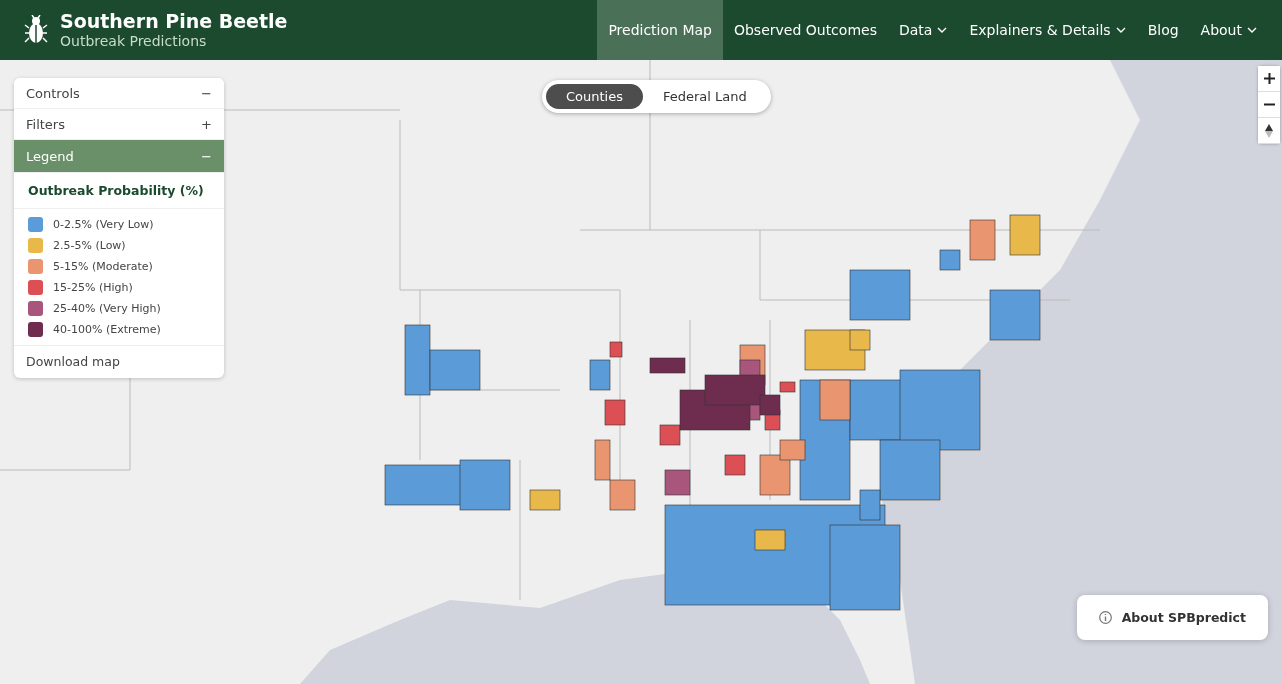  I want to click on legend-label: 5-15% (Moderate), so click(103, 266).